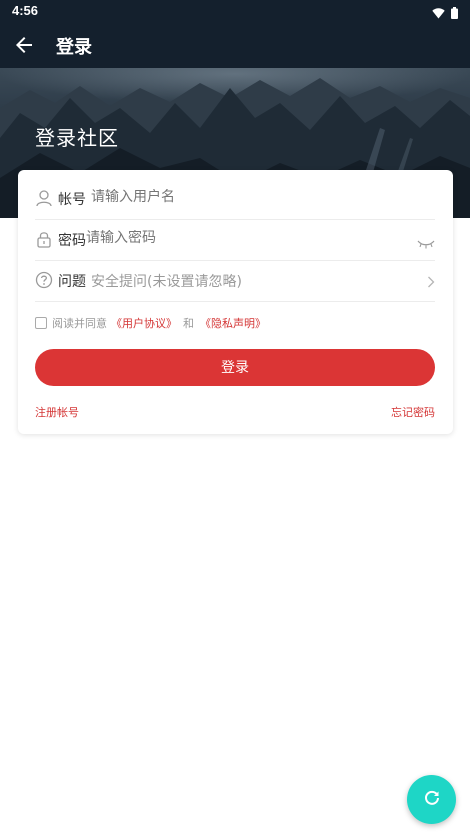 Image resolution: width=470 pixels, height=837 pixels. I want to click on status-time: 4:56, so click(25, 10).